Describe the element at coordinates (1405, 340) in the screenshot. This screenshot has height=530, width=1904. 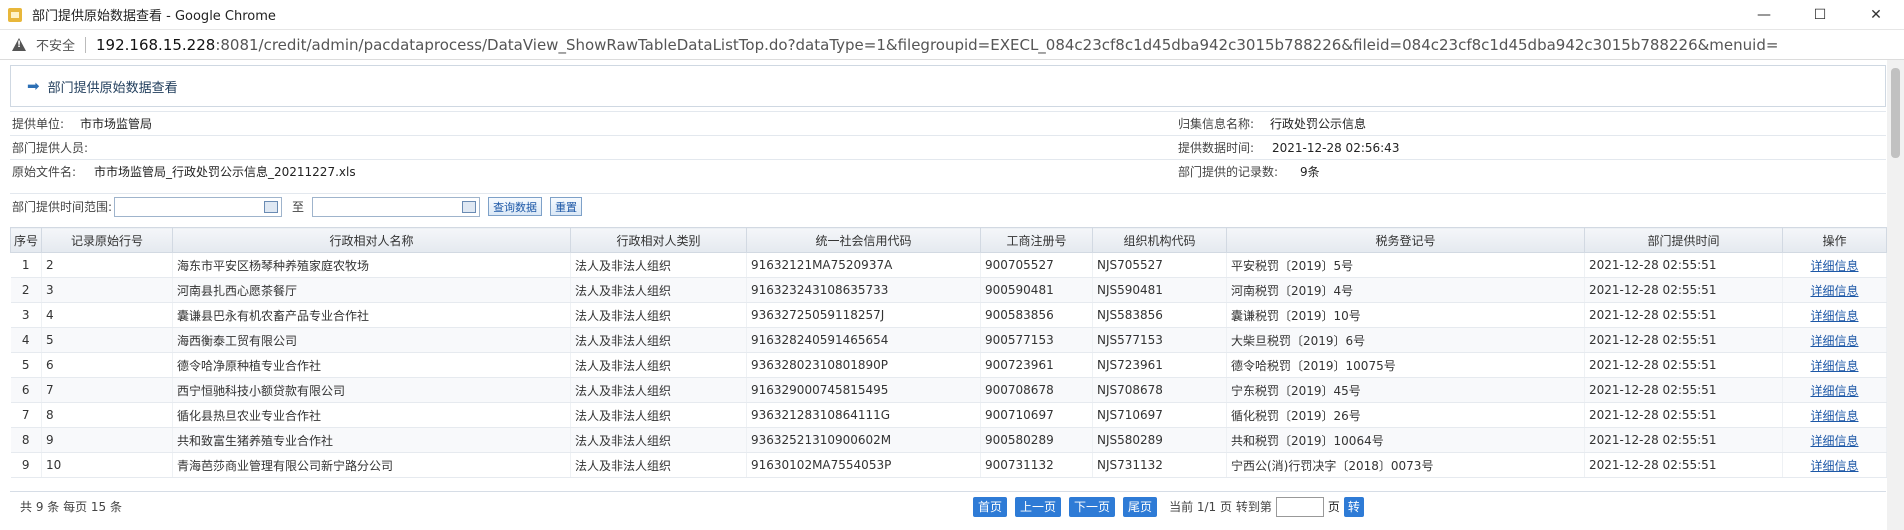
I see `cell-tax-reg-no: 大柴旦税罚〔2019〕6号` at that location.